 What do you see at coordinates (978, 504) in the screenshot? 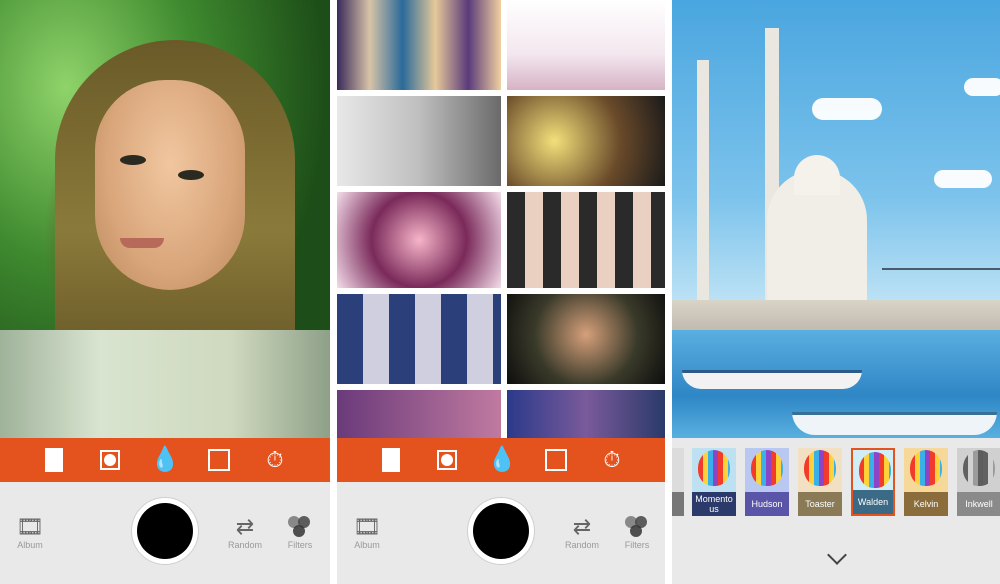
I see `filter-label: Inkwell` at bounding box center [978, 504].